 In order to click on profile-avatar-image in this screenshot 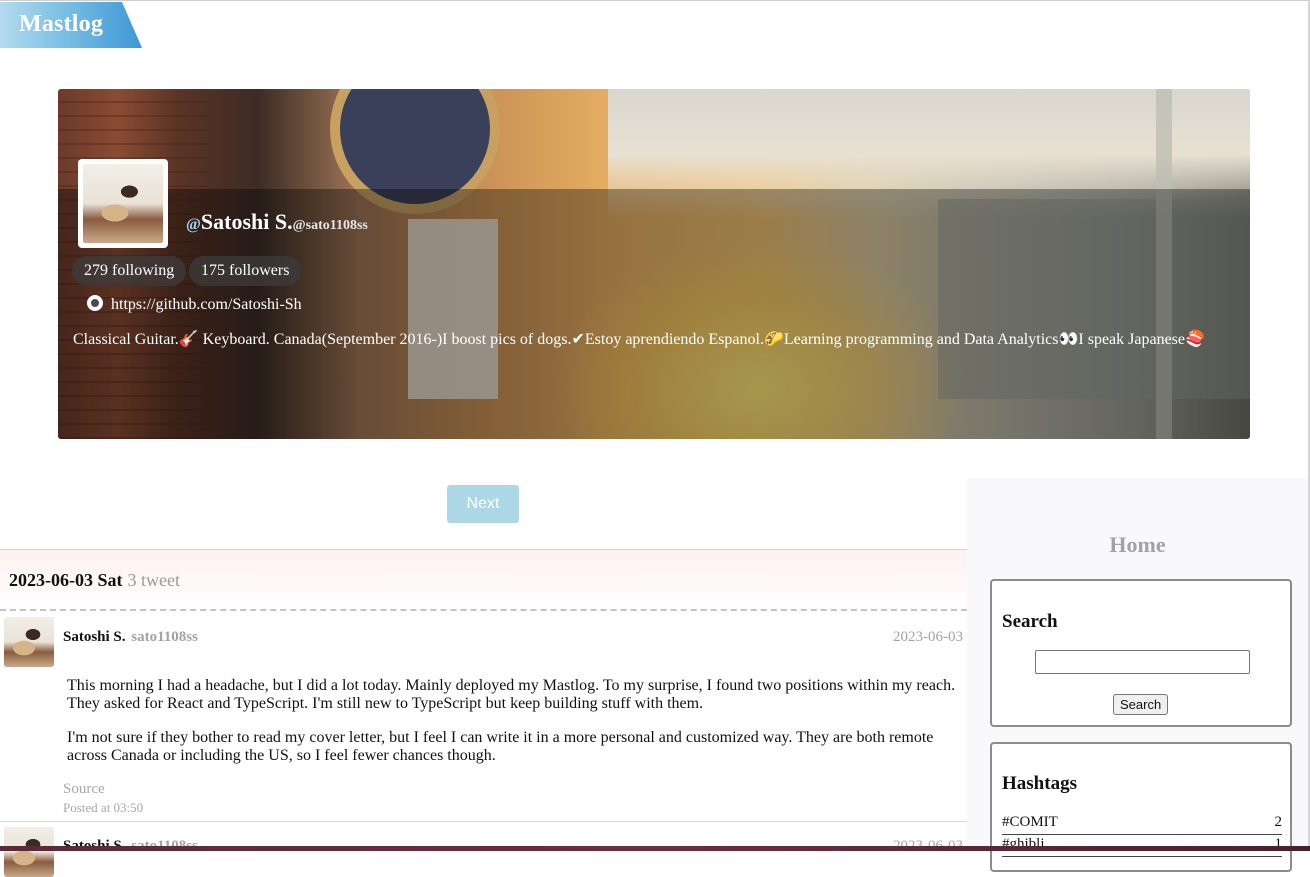, I will do `click(123, 203)`.